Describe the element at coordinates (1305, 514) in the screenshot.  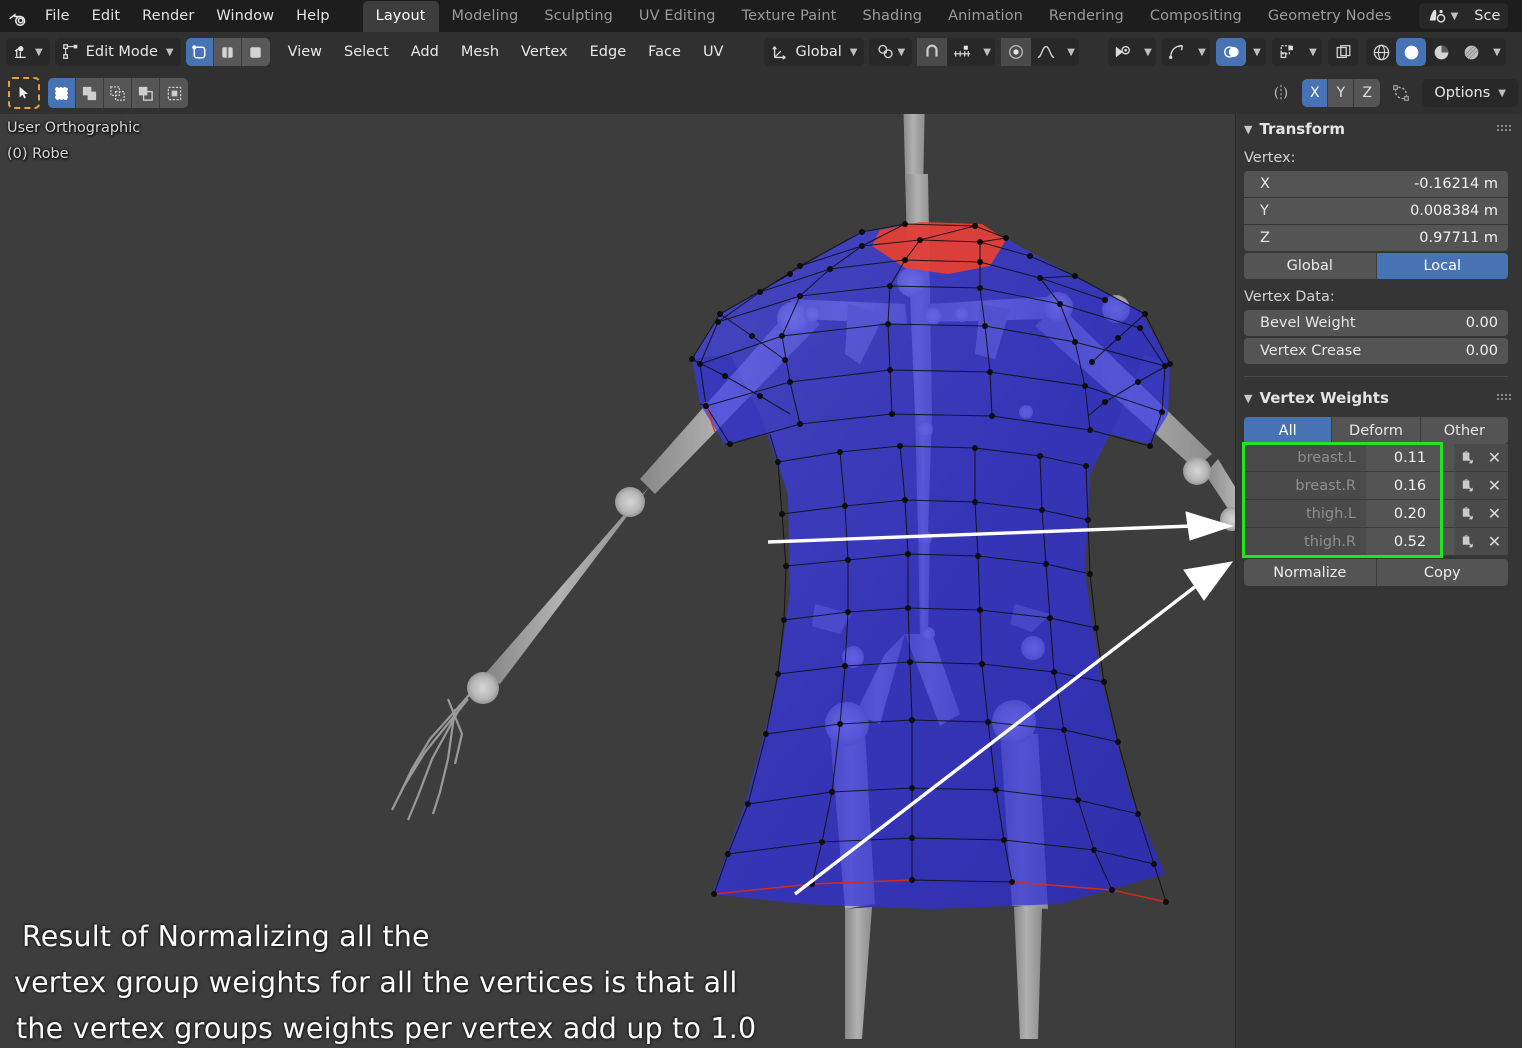
I see `weight-group-name: thigh.L` at that location.